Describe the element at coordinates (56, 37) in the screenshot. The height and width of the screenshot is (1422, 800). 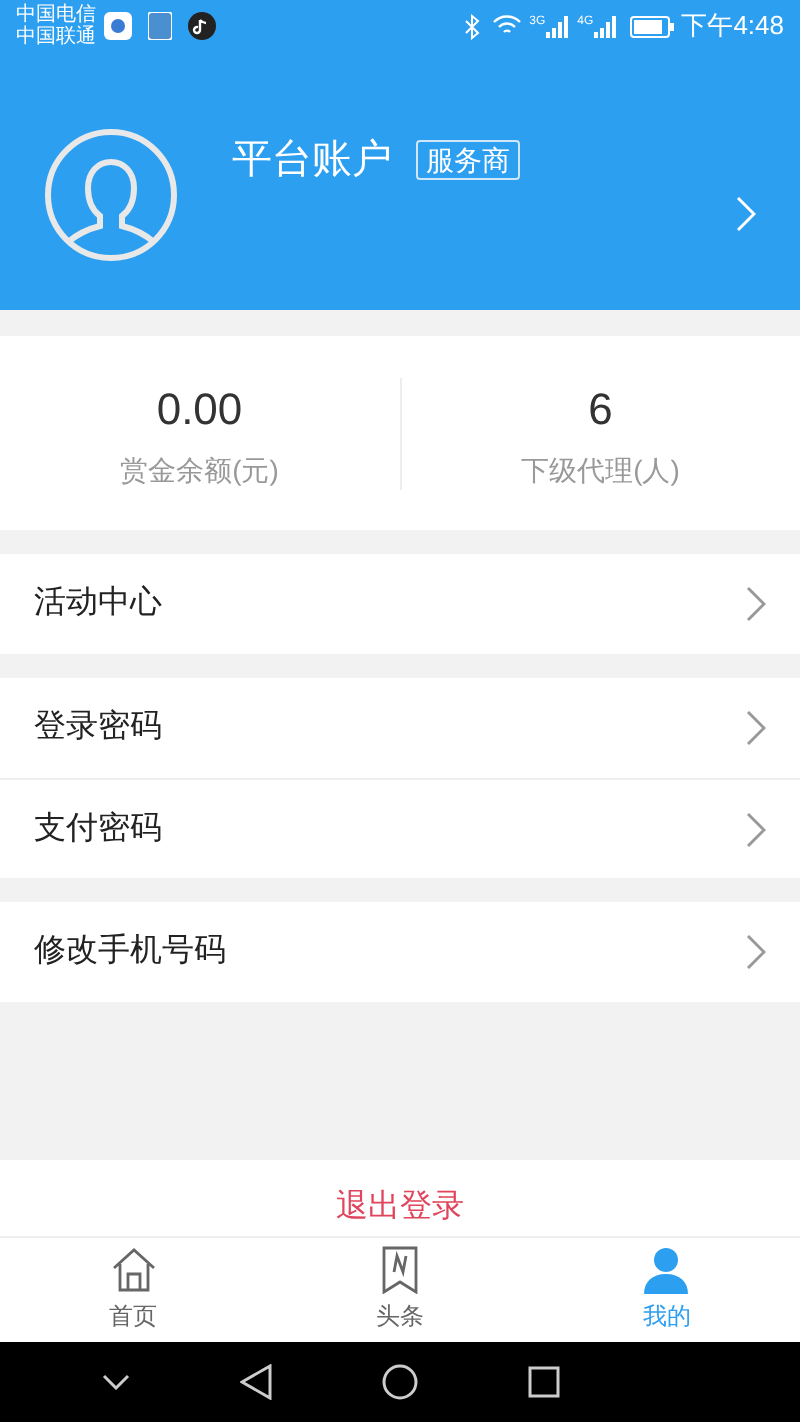
I see `carrier-name: 中国联通` at that location.